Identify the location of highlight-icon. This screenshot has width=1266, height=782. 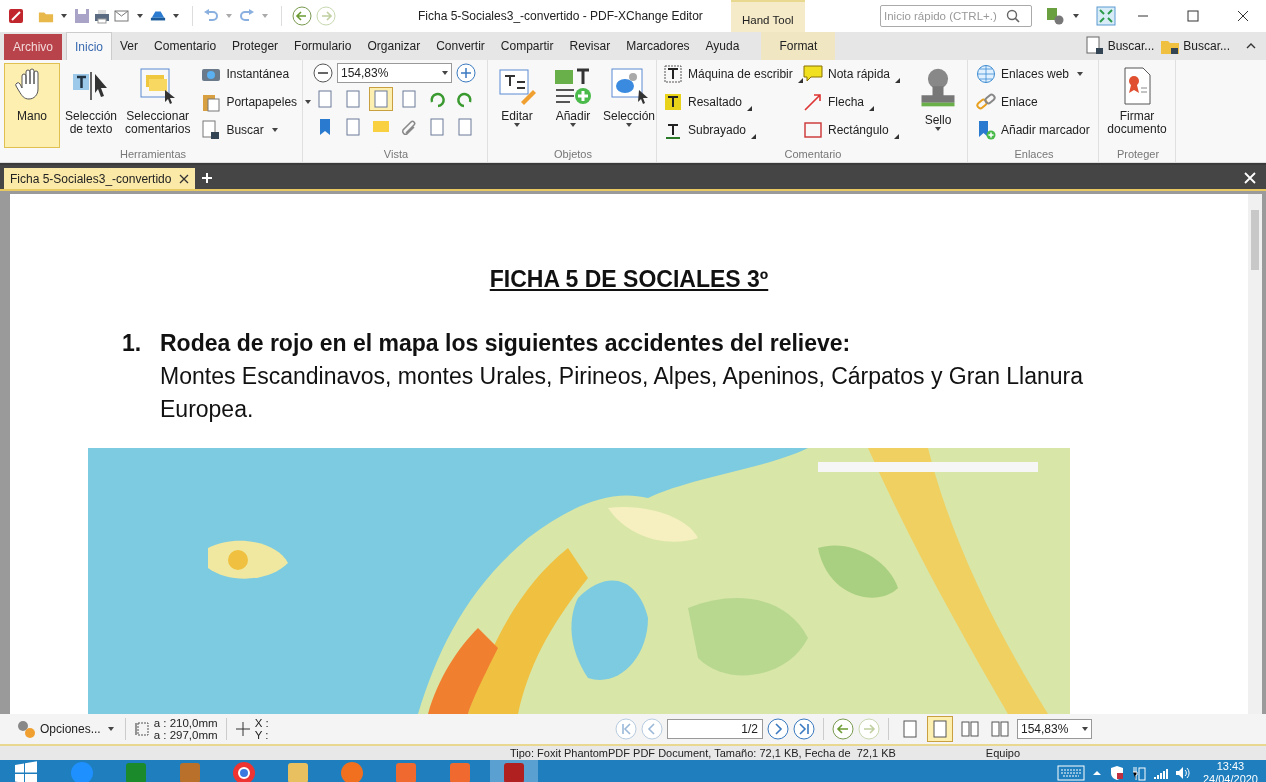
(673, 102).